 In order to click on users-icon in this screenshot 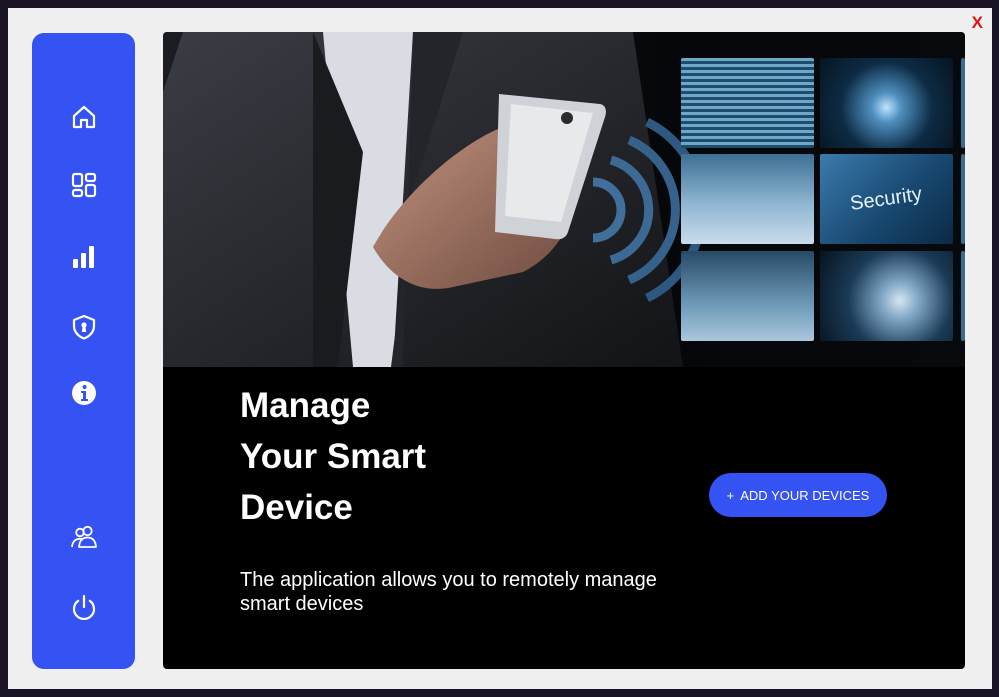, I will do `click(83, 536)`.